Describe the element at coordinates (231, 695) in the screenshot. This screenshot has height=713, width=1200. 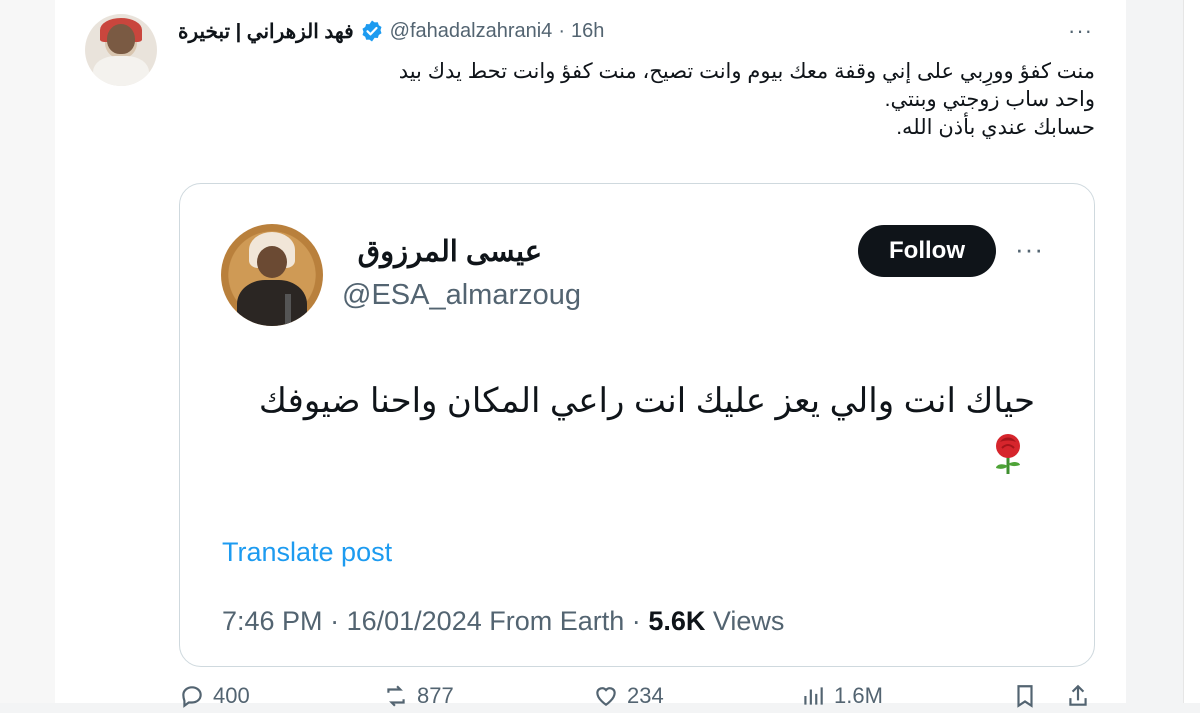
I see `reply-count: 400` at that location.